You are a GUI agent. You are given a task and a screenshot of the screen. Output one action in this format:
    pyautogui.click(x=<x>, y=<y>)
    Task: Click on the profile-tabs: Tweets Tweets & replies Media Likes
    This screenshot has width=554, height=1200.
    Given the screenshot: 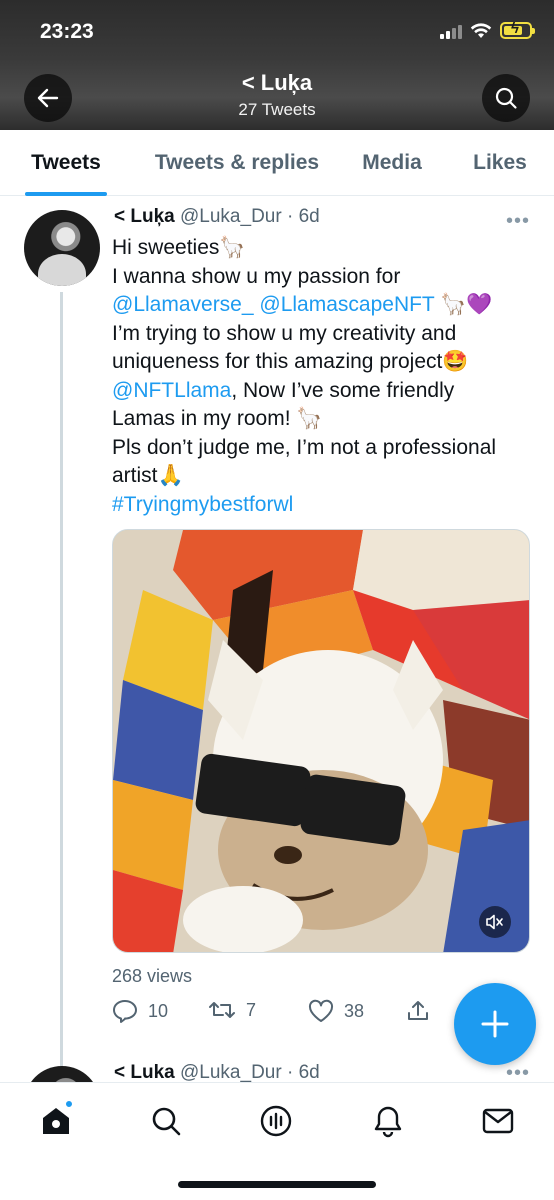 What is the action you would take?
    pyautogui.click(x=277, y=163)
    